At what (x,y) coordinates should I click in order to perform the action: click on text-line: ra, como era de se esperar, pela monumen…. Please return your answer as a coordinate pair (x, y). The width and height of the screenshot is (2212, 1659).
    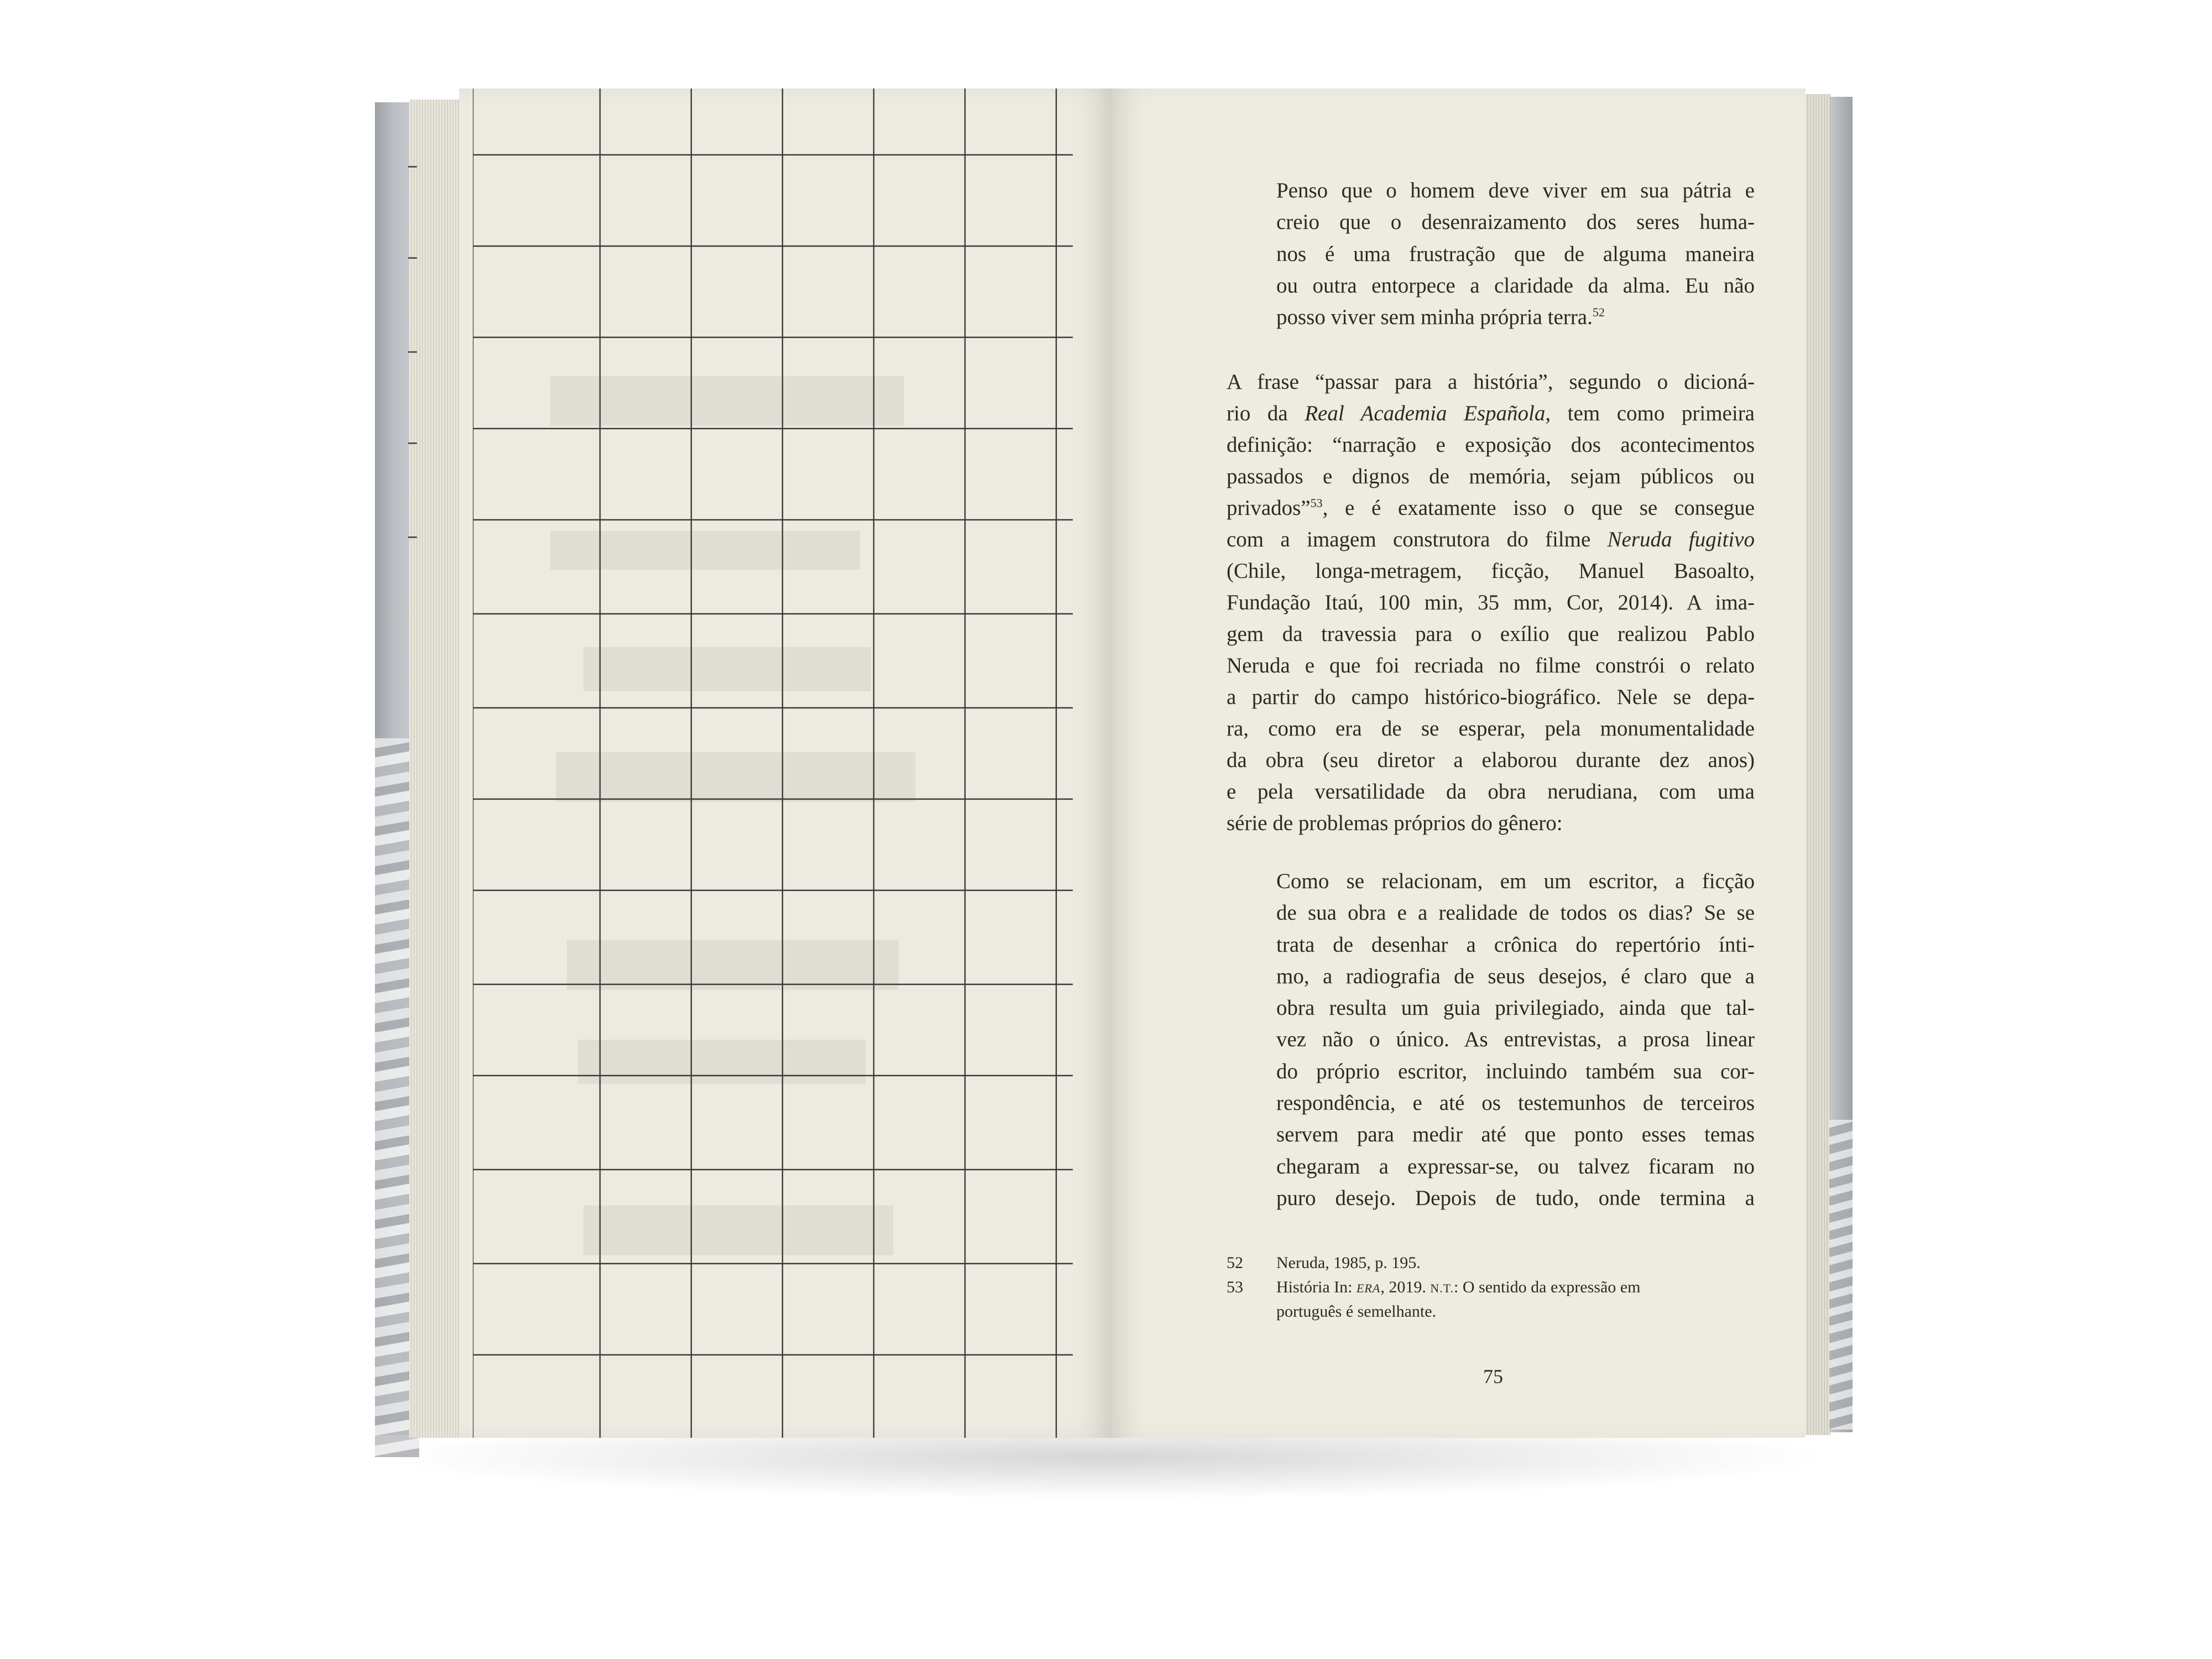
    Looking at the image, I should click on (1491, 729).